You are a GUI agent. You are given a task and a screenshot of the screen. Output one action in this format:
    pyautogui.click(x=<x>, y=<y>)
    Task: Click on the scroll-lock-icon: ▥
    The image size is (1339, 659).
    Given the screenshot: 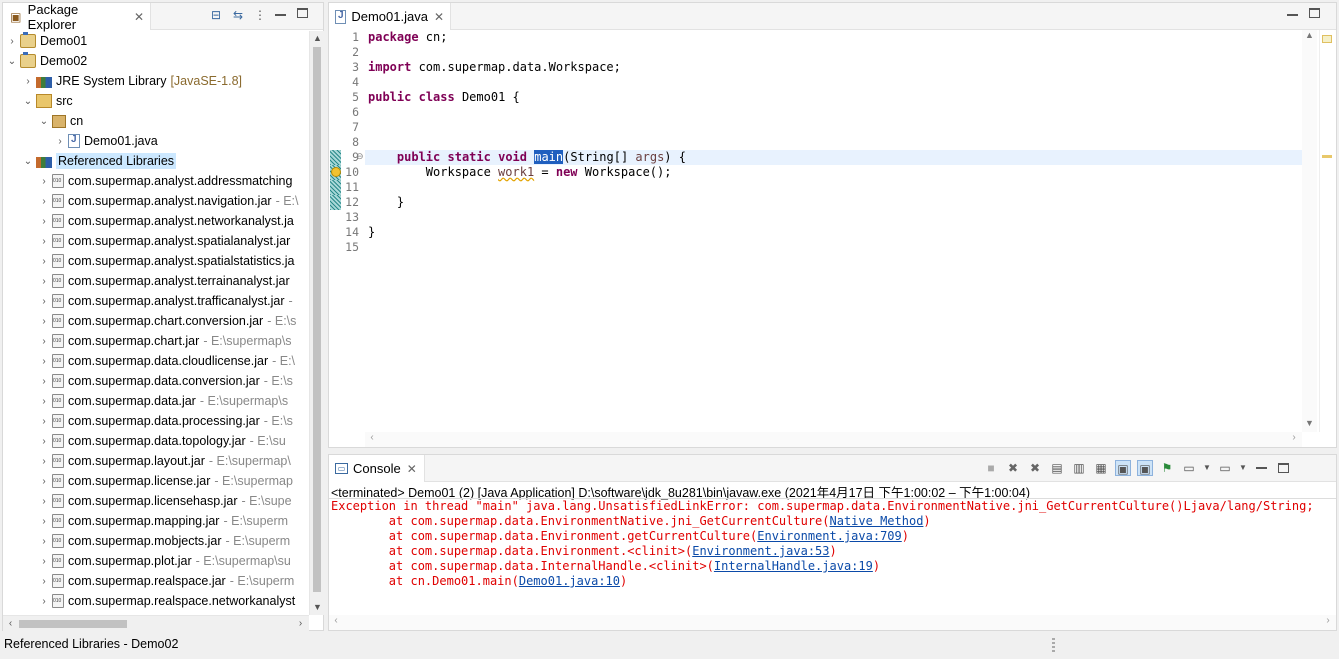 What is the action you would take?
    pyautogui.click(x=1079, y=468)
    